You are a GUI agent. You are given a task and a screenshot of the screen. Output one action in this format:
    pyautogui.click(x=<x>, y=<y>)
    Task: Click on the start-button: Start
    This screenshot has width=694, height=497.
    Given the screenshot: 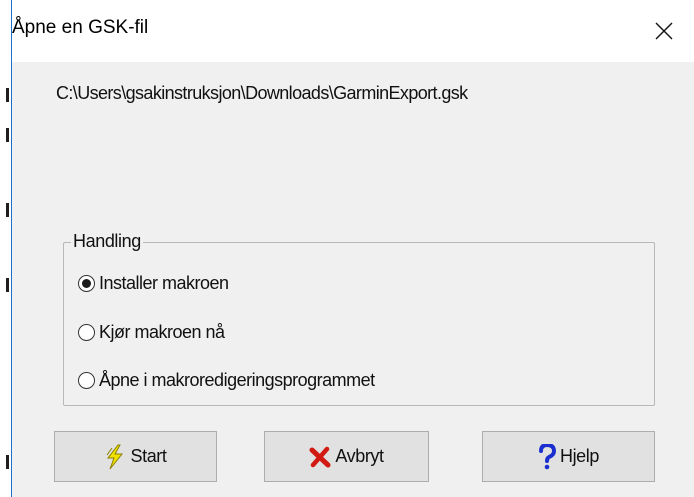 What is the action you would take?
    pyautogui.click(x=135, y=456)
    